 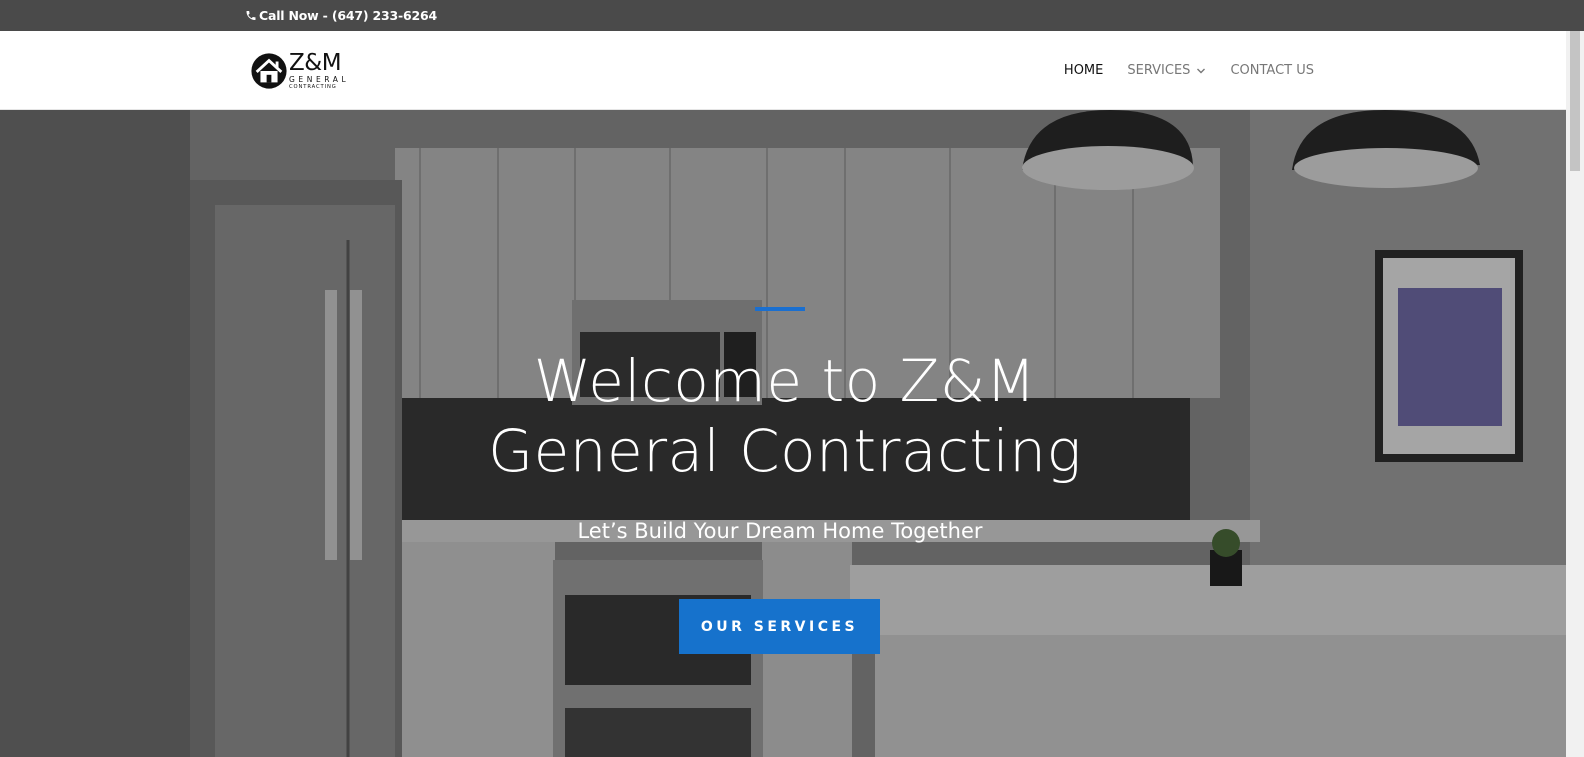 I want to click on nav-item-label: CONTACT US, so click(x=1272, y=70).